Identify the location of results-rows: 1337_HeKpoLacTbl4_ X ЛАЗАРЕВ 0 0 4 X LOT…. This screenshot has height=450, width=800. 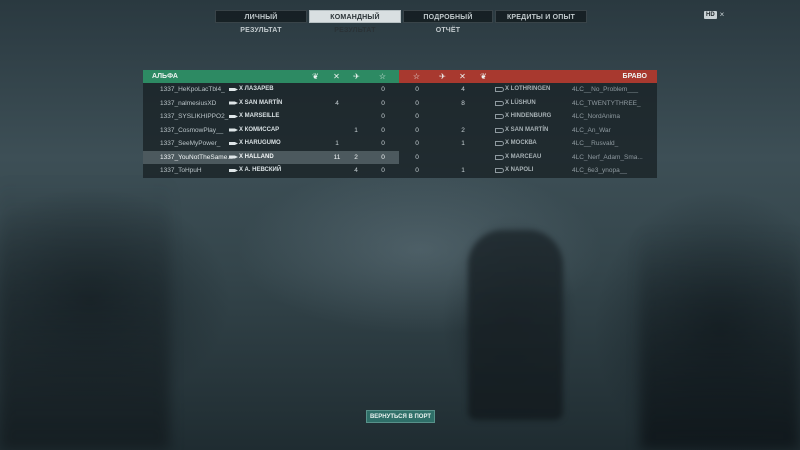
(400, 130).